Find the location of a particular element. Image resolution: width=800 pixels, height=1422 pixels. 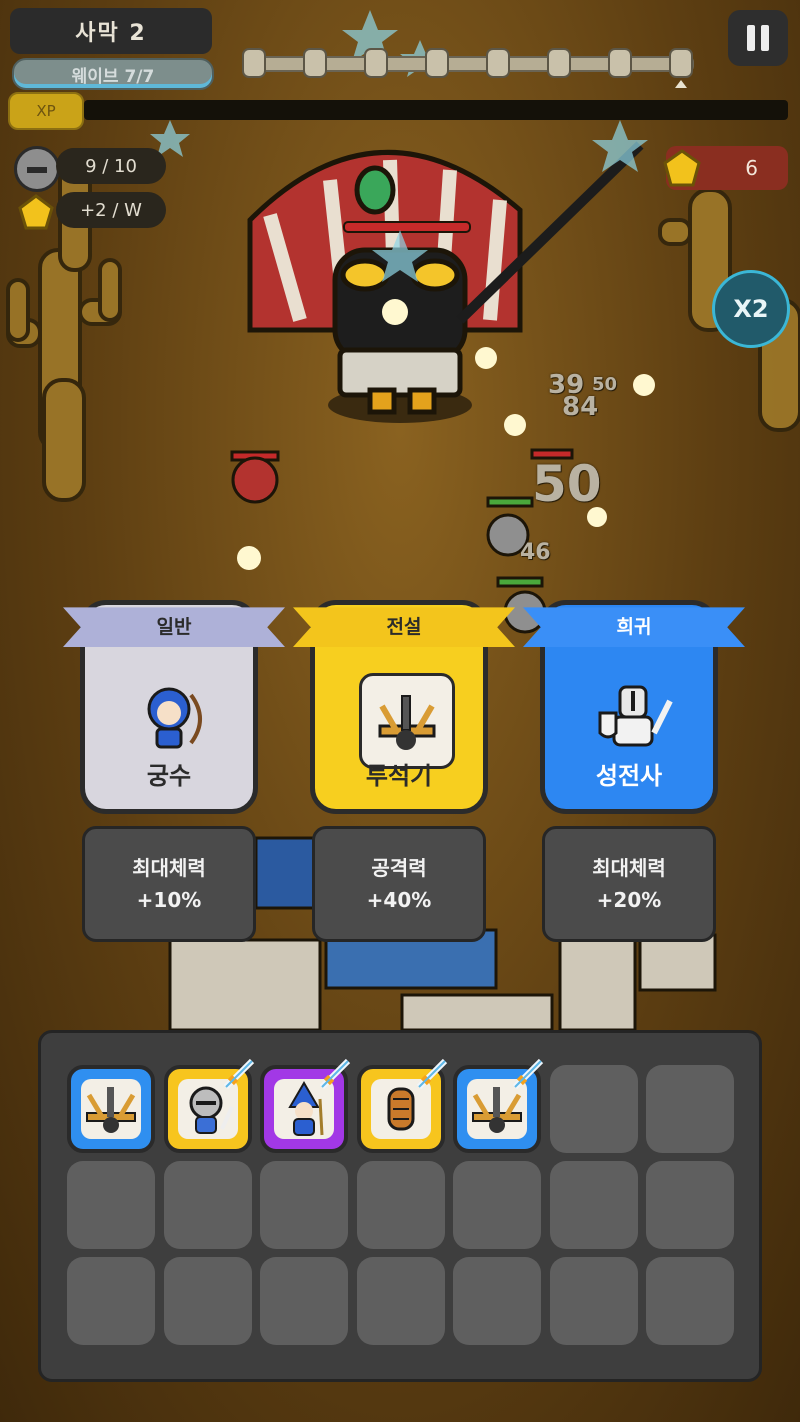

gem-counter: 6 is located at coordinates (725, 168).